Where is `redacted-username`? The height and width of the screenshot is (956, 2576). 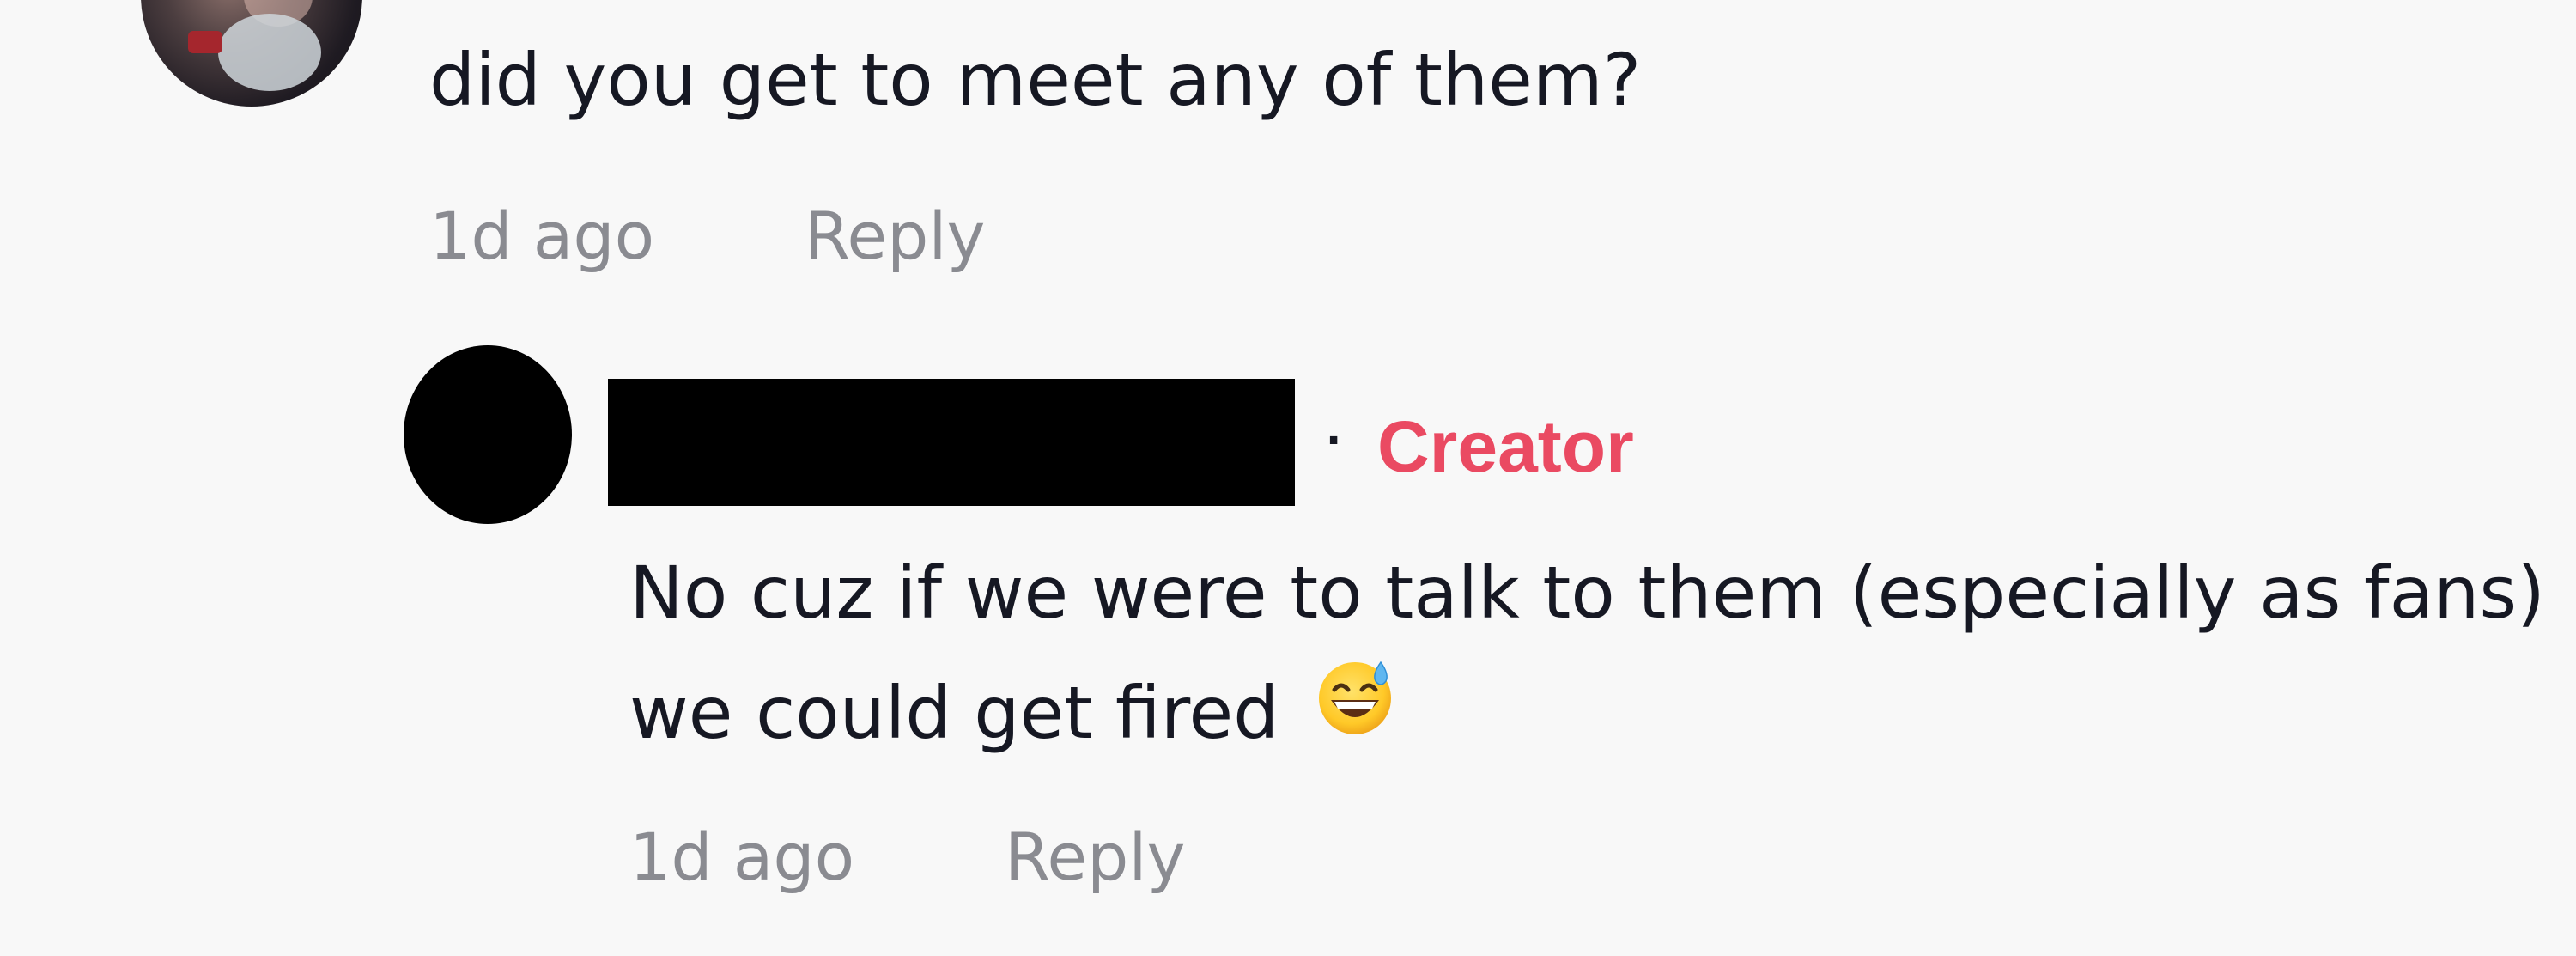 redacted-username is located at coordinates (951, 442).